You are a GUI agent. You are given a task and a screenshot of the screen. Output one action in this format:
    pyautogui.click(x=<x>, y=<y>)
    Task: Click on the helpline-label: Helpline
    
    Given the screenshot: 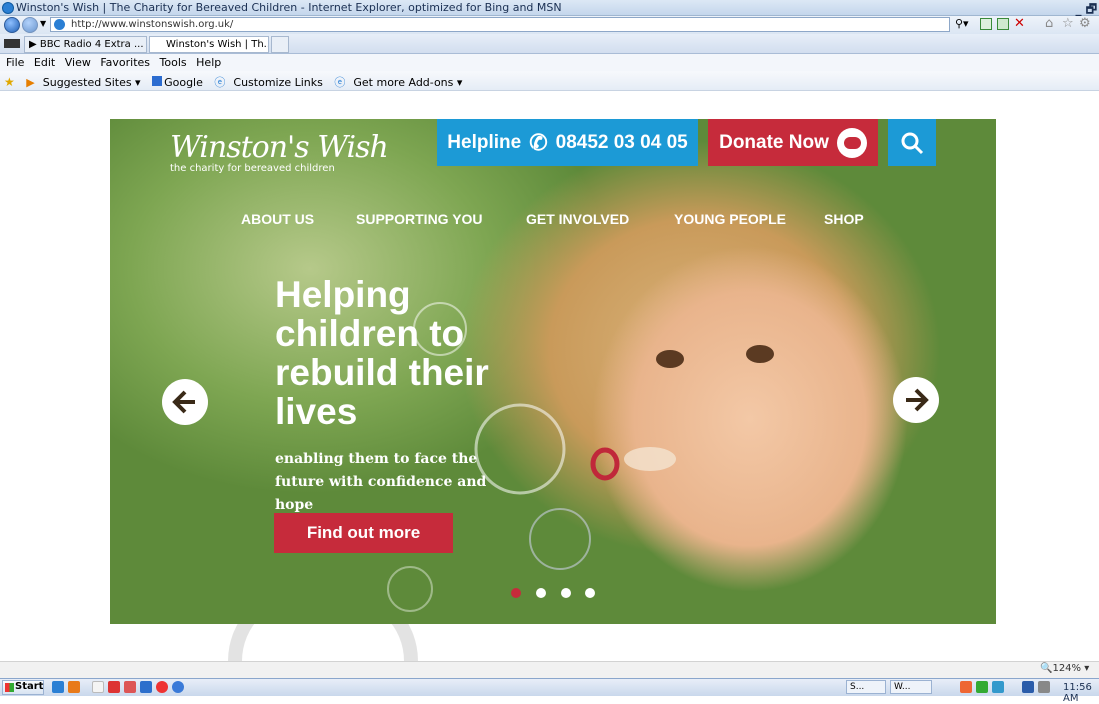 What is the action you would take?
    pyautogui.click(x=484, y=142)
    